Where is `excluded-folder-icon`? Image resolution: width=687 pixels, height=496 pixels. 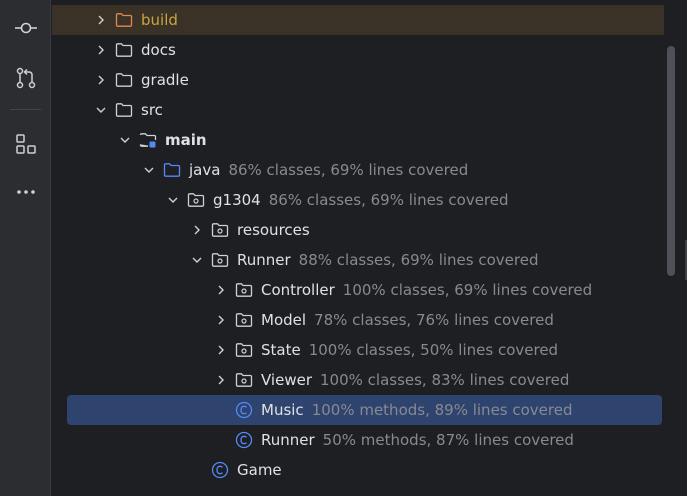
excluded-folder-icon is located at coordinates (124, 20).